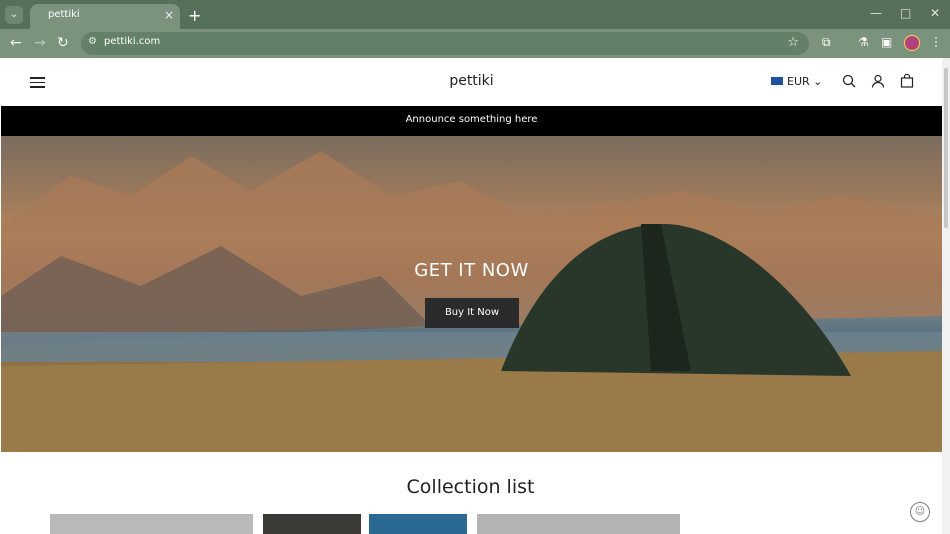  What do you see at coordinates (818, 81) in the screenshot?
I see `chevron-down-icon: ⌄` at bounding box center [818, 81].